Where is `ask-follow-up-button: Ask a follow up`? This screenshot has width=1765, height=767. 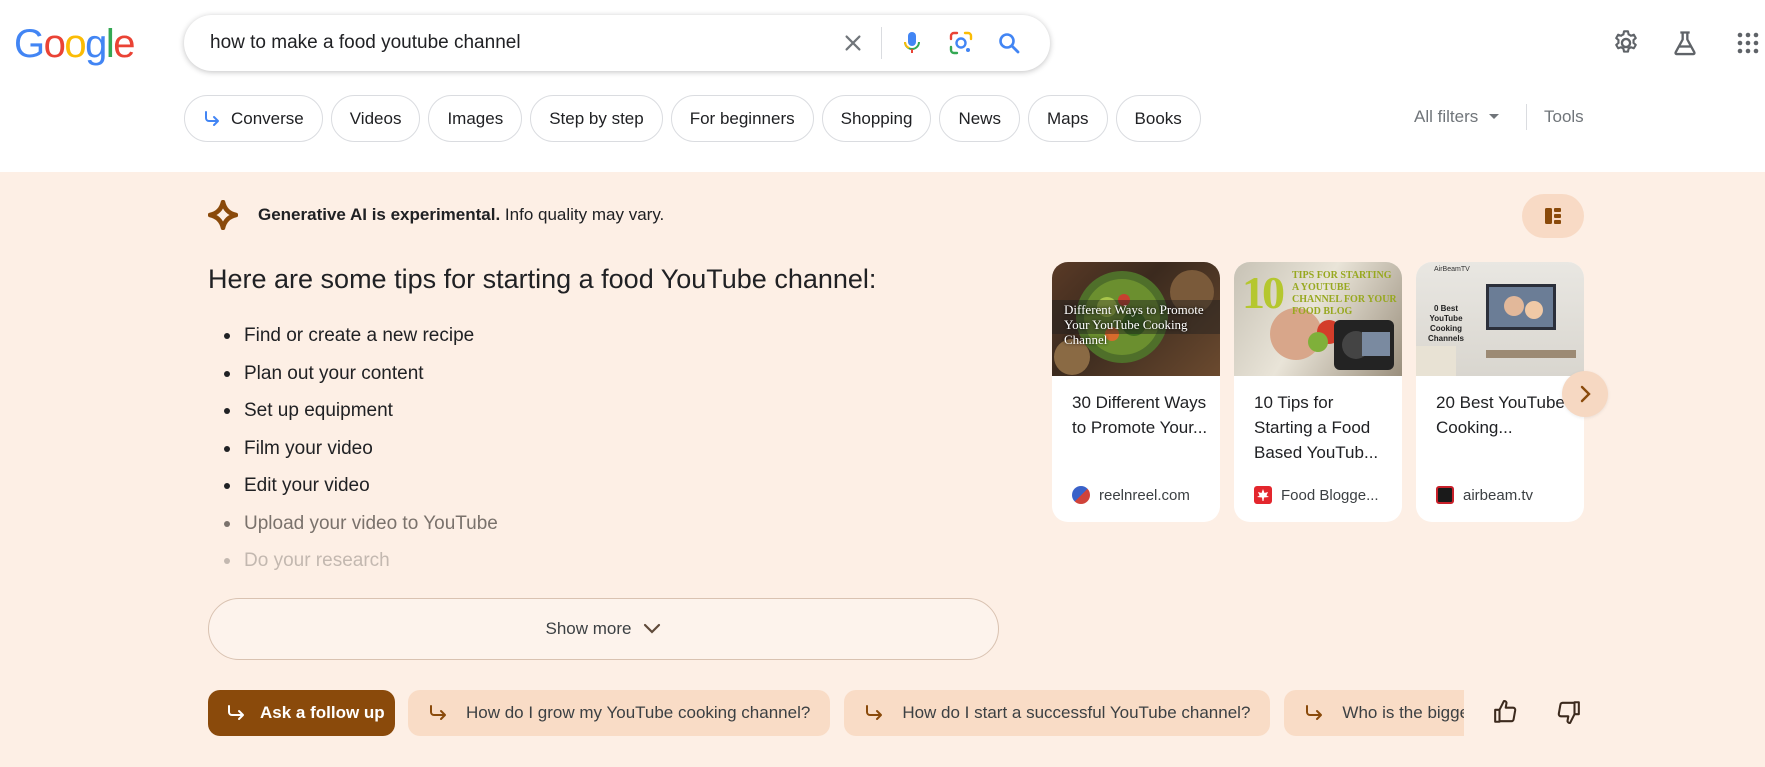
ask-follow-up-button: Ask a follow up is located at coordinates (301, 713).